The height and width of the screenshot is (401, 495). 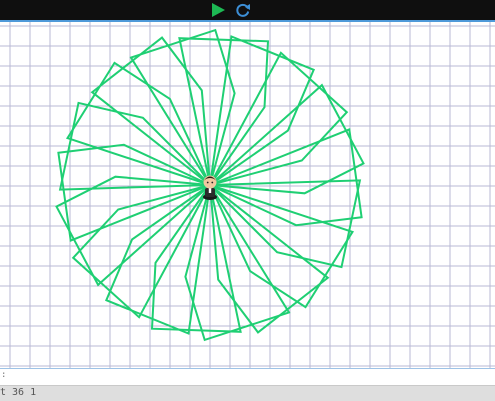 I want to click on run-button, so click(x=218, y=10).